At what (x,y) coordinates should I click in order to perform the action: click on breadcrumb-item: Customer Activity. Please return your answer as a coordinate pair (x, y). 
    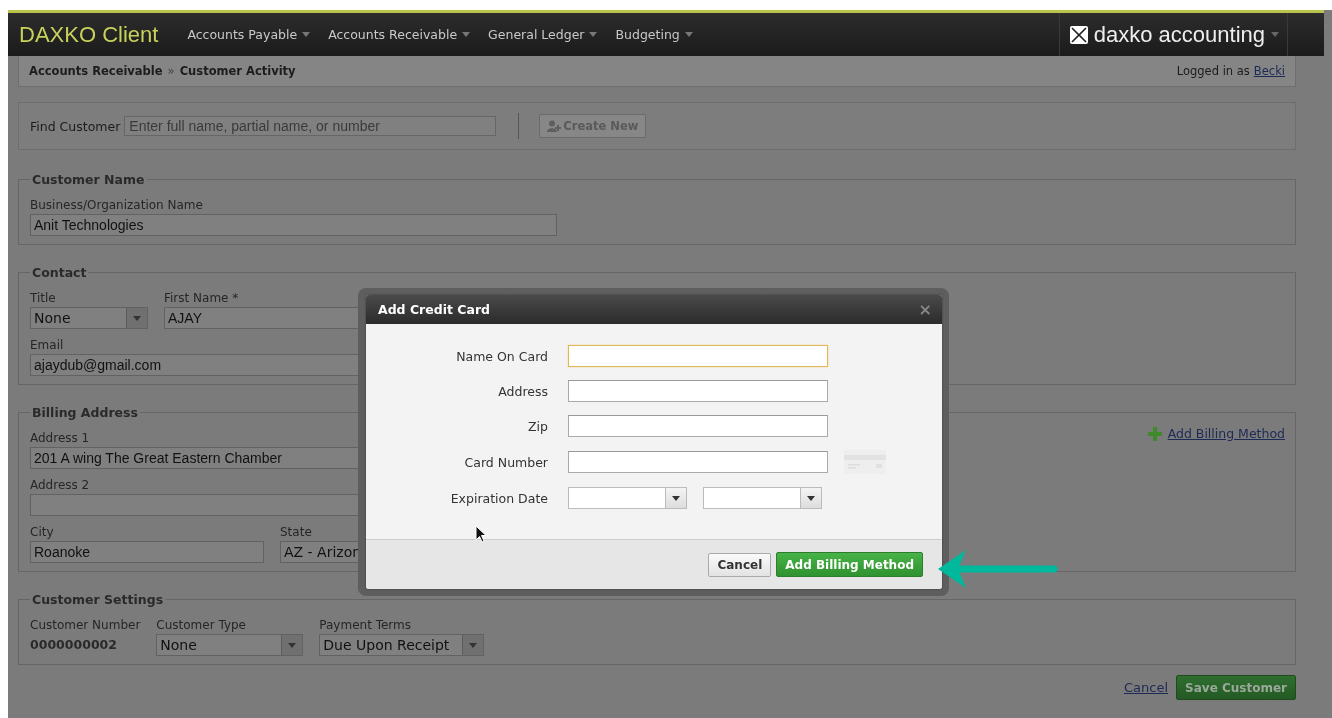
    Looking at the image, I should click on (237, 71).